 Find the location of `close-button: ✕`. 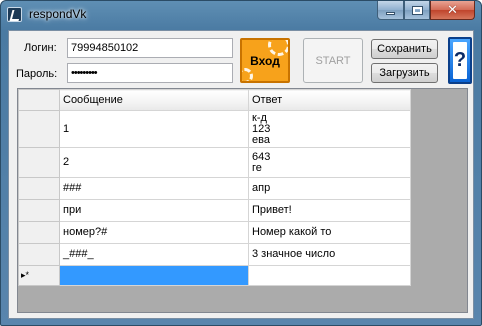

close-button: ✕ is located at coordinates (452, 10).